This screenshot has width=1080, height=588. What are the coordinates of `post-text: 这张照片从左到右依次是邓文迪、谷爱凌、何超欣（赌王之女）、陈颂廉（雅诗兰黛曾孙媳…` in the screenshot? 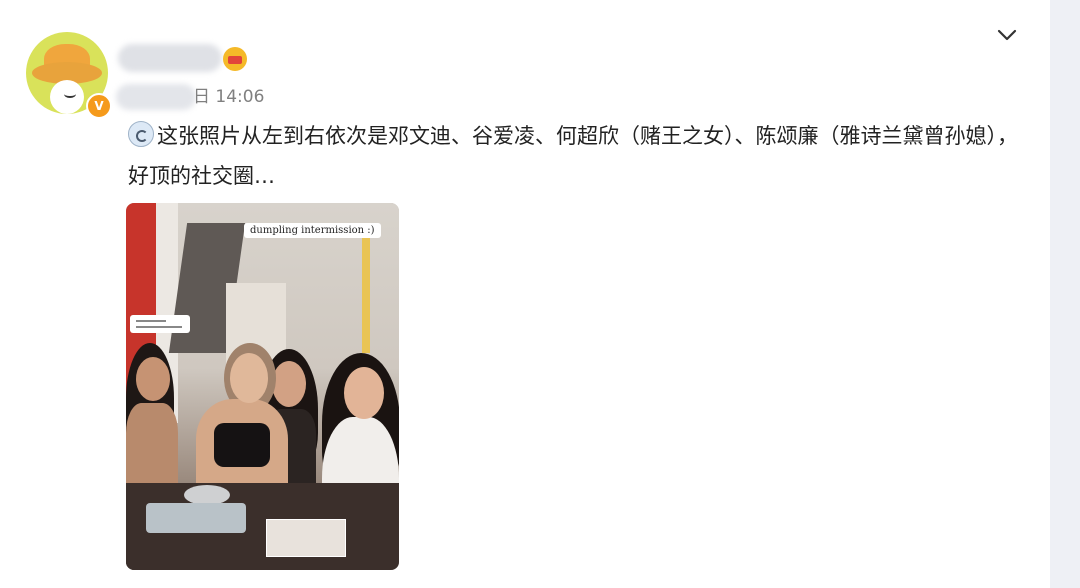 It's located at (573, 156).